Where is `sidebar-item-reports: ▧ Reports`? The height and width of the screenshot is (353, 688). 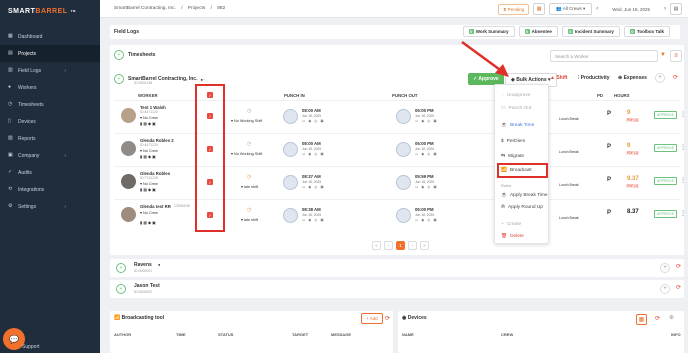 sidebar-item-reports: ▧ Reports is located at coordinates (50, 138).